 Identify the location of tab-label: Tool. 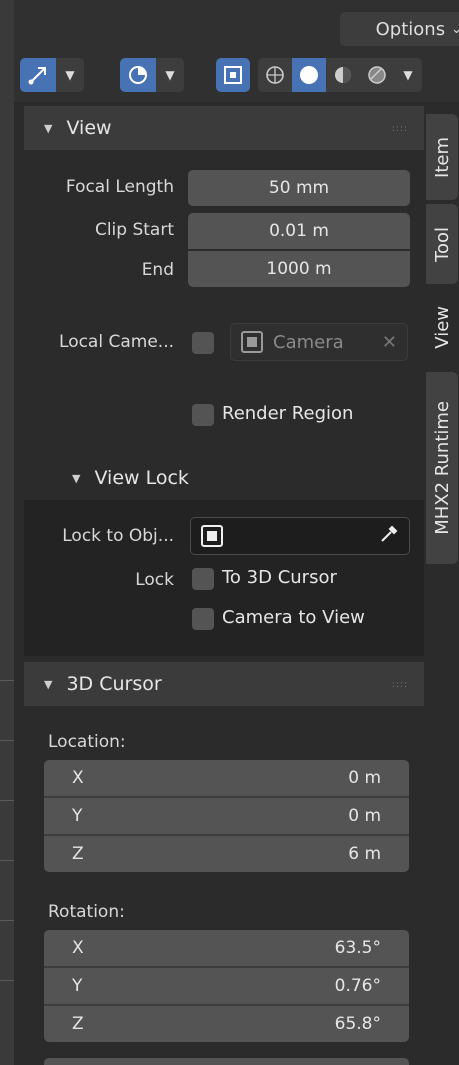
(442, 244).